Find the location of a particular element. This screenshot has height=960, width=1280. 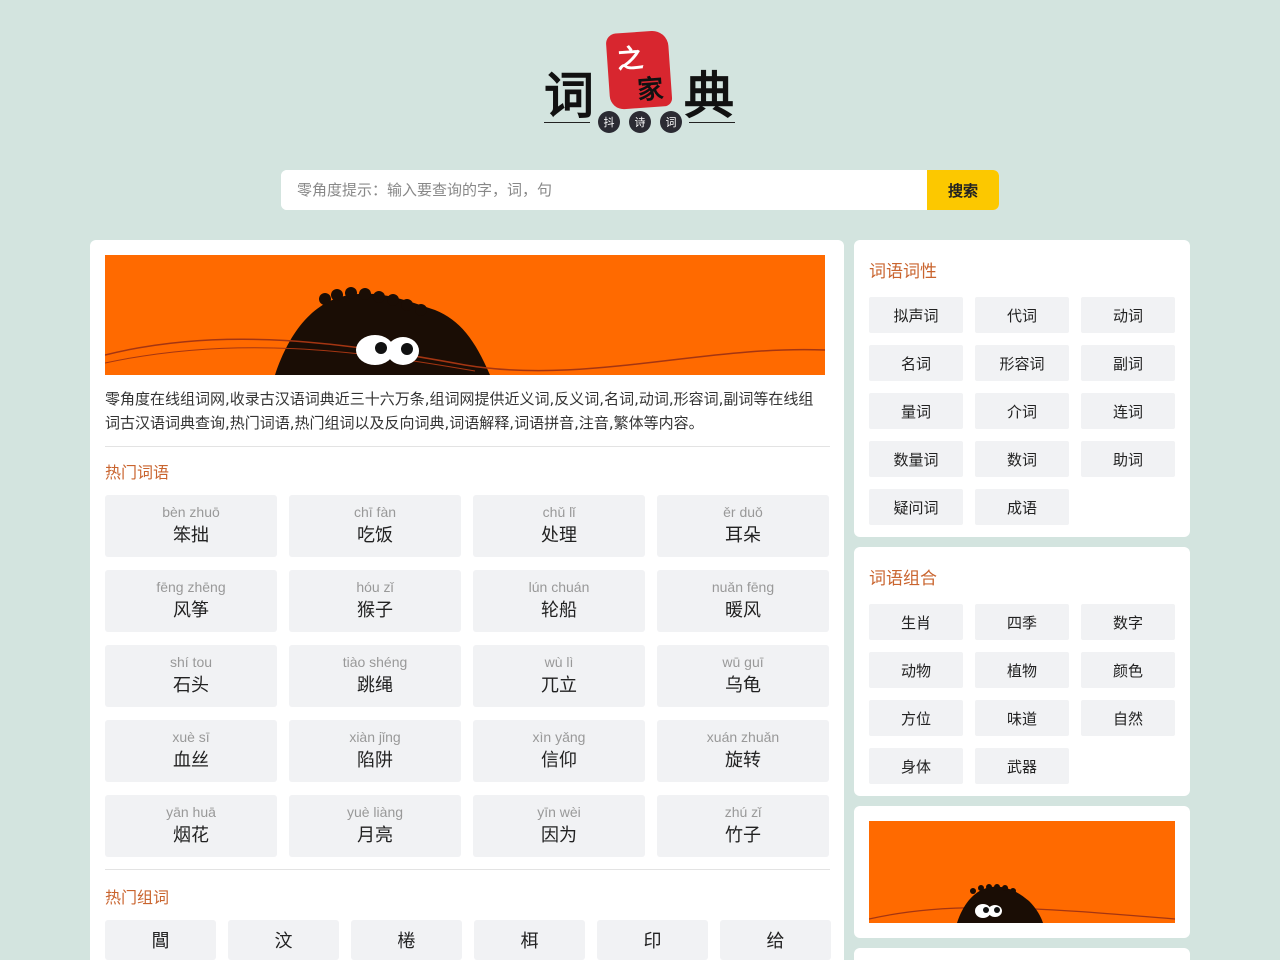

hot-word-pinyin: fēng zhēng is located at coordinates (191, 587).